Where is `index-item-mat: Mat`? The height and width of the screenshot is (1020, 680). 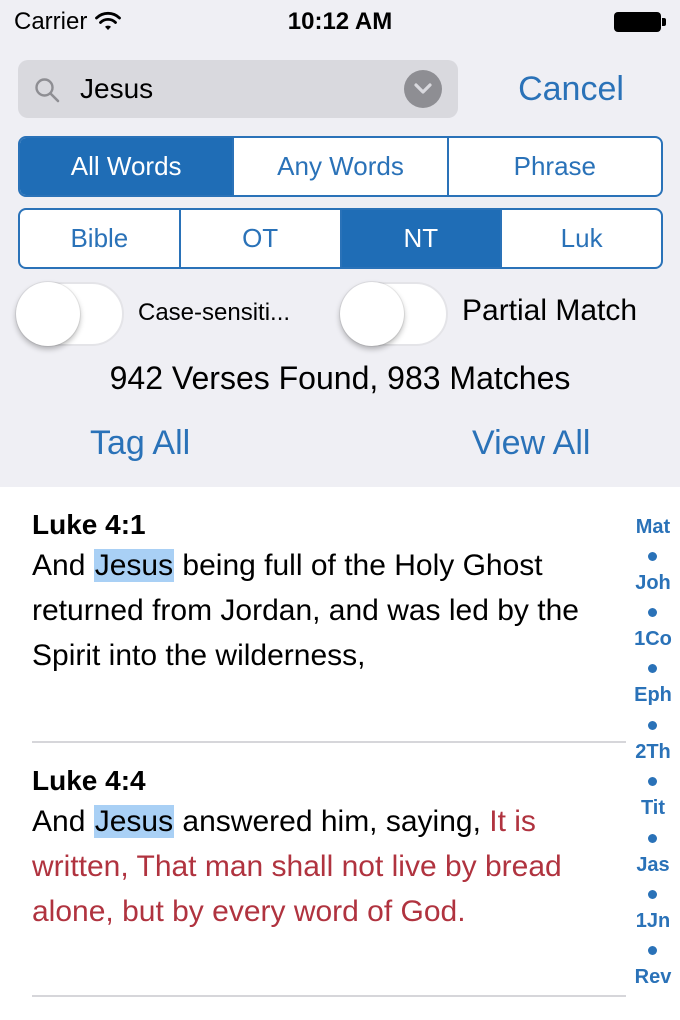 index-item-mat: Mat is located at coordinates (653, 527).